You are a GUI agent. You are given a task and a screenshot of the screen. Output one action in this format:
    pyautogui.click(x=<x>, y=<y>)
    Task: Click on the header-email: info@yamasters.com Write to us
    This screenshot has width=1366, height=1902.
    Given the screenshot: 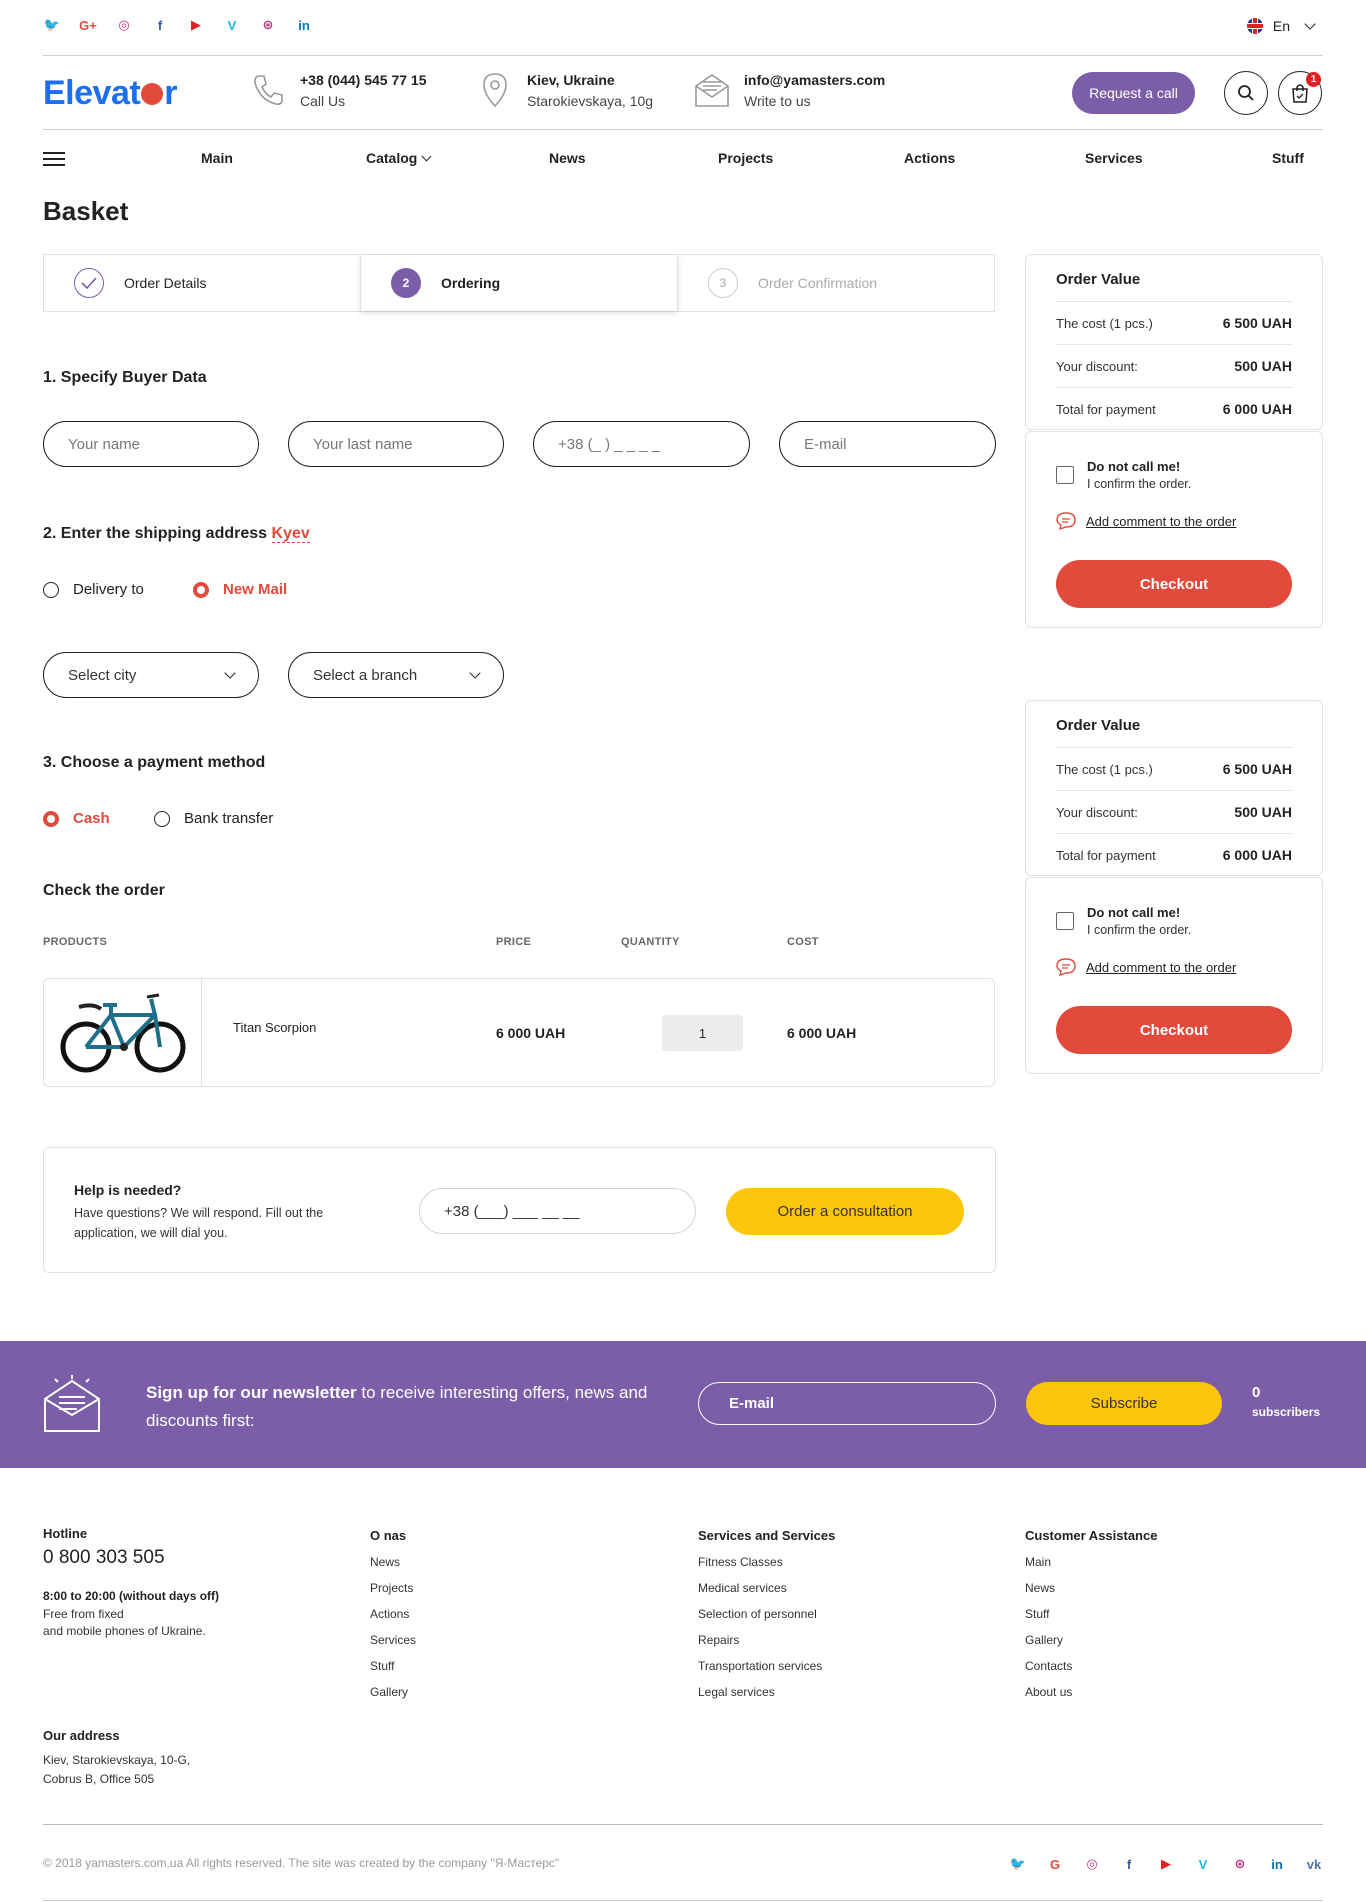 What is the action you would take?
    pyautogui.click(x=788, y=90)
    